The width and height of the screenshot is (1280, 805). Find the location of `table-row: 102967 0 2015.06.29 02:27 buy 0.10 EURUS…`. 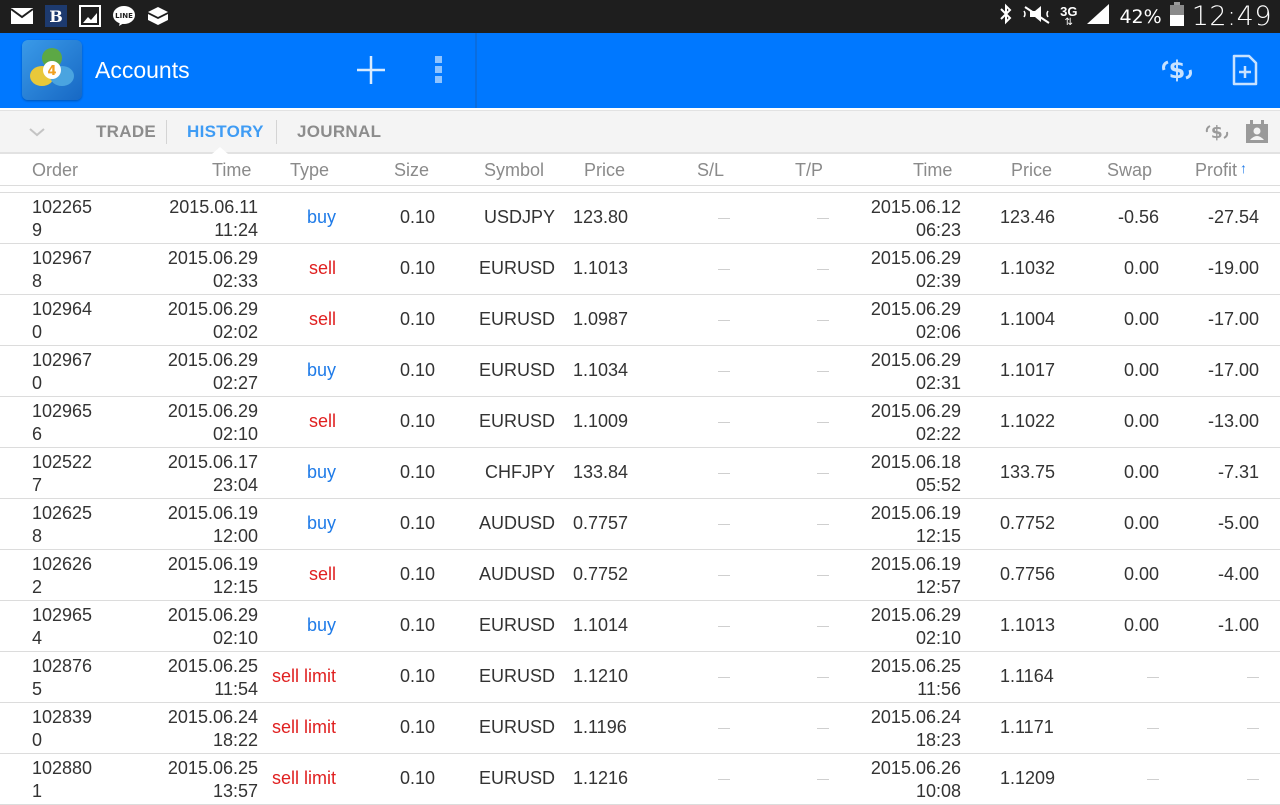

table-row: 102967 0 2015.06.29 02:27 buy 0.10 EURUS… is located at coordinates (640, 371).